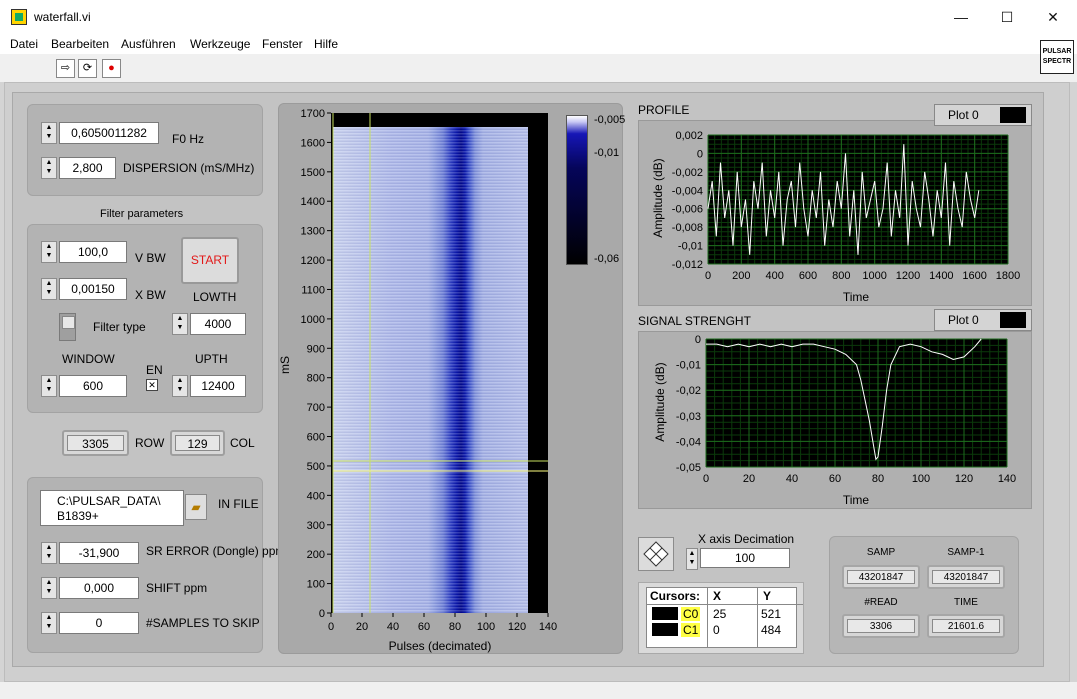  Describe the element at coordinates (1007, 479) in the screenshot. I see `xtick-label: 140` at that location.